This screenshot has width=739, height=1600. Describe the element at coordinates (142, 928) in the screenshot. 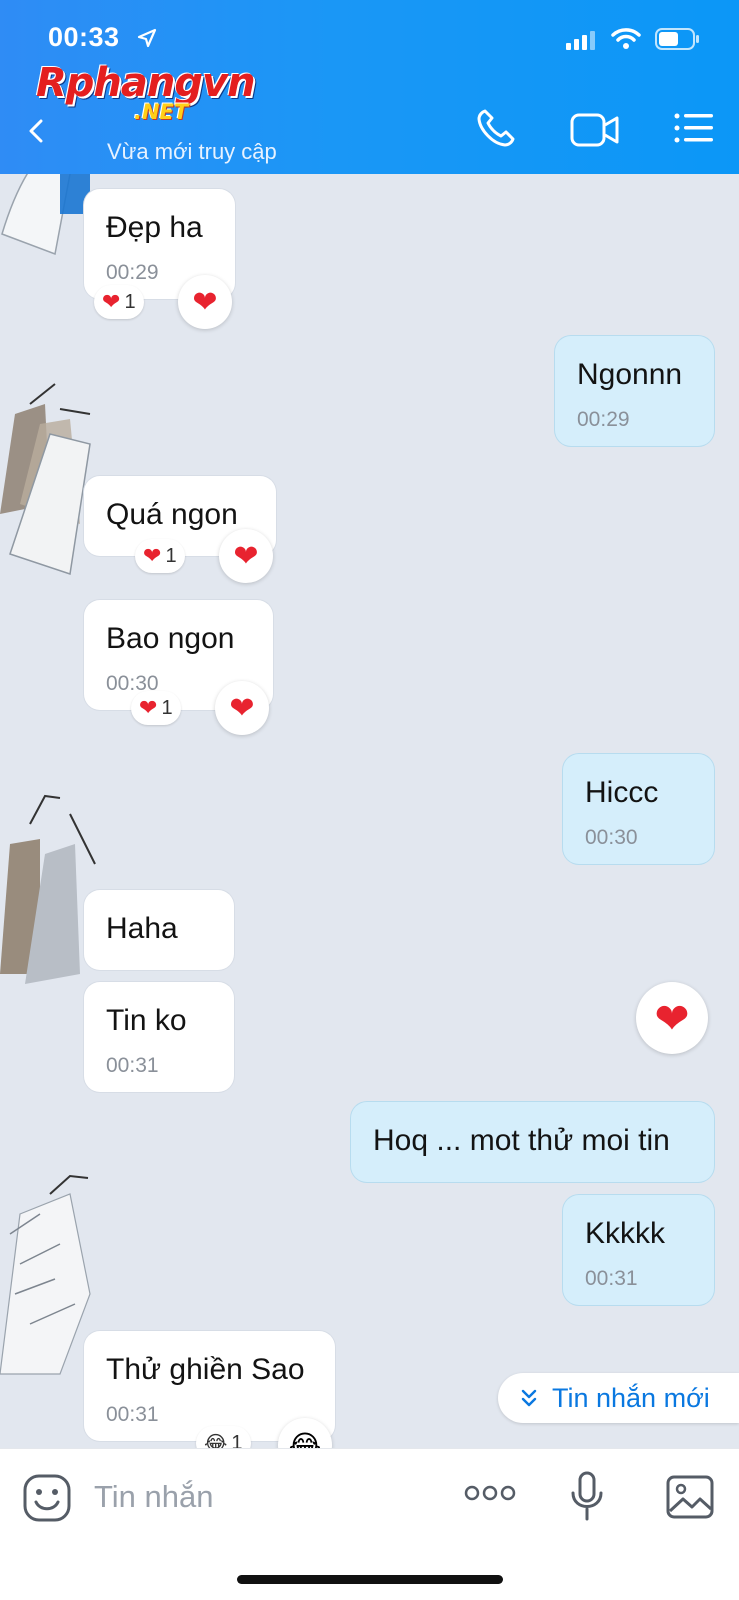

I see `message-text: Haha` at that location.